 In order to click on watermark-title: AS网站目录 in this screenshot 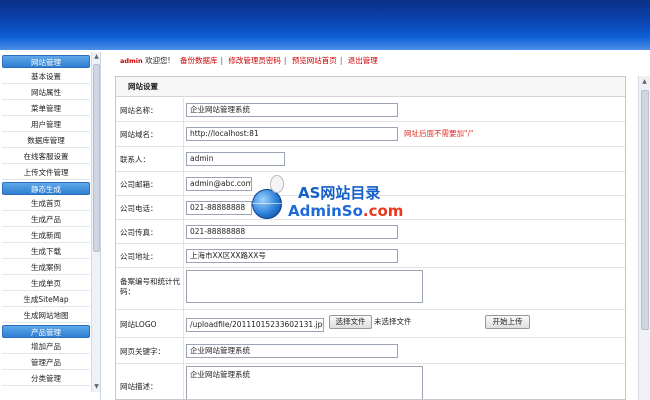, I will do `click(339, 193)`.